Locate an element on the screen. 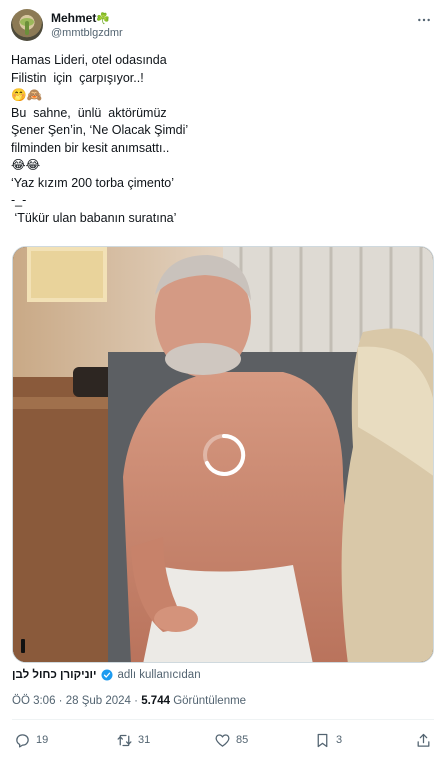  tweet-line: Filistin için çarpışıyor..! is located at coordinates (77, 77).